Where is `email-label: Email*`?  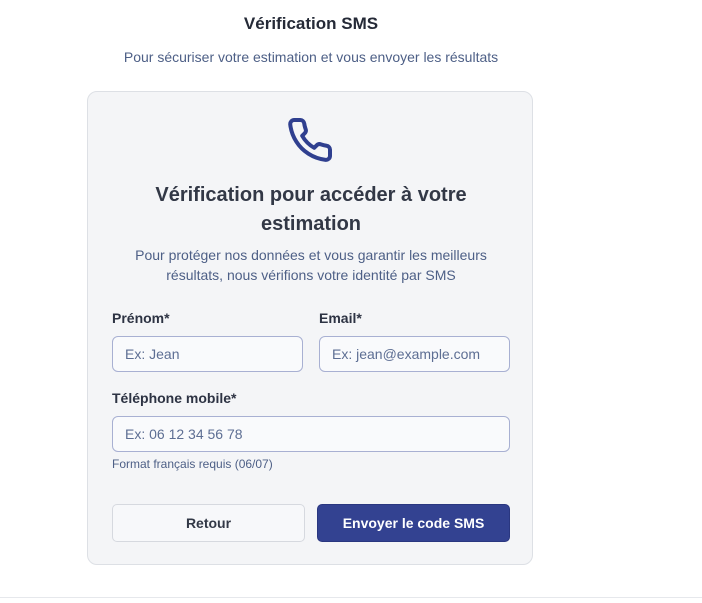
email-label: Email* is located at coordinates (340, 318).